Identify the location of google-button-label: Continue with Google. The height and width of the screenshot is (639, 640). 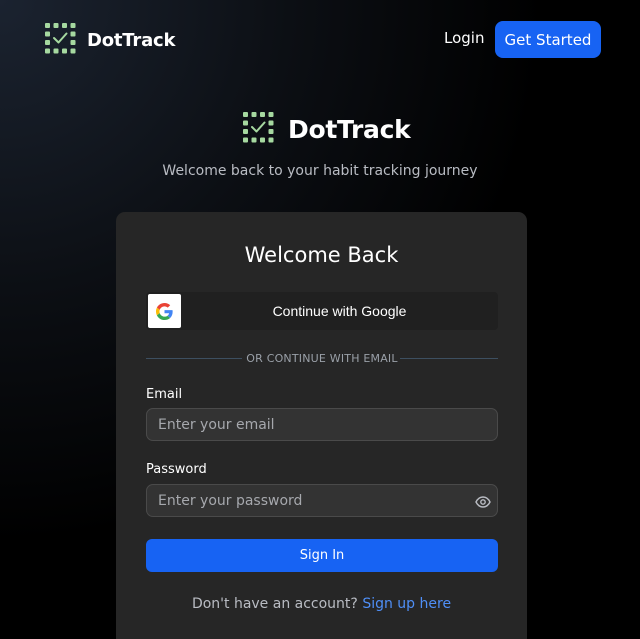
(339, 311).